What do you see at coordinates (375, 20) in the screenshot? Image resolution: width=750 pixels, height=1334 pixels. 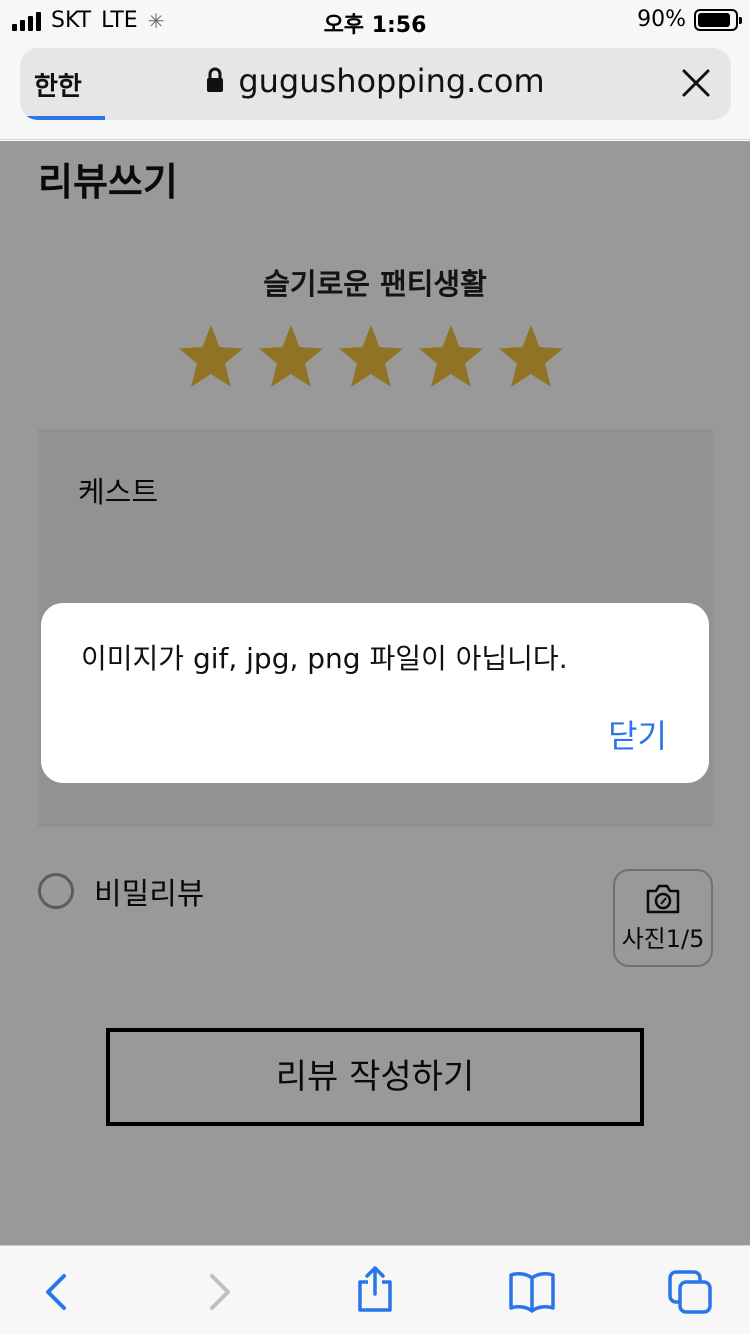 I see `status-bar: SKT LTE ✳ 오후 1:56 90%` at bounding box center [375, 20].